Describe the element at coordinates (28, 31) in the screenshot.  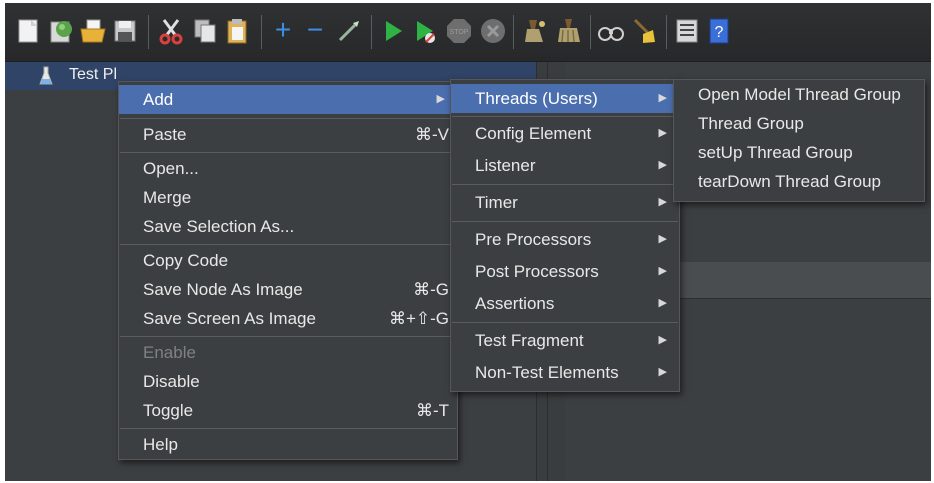
I see `new-icon` at that location.